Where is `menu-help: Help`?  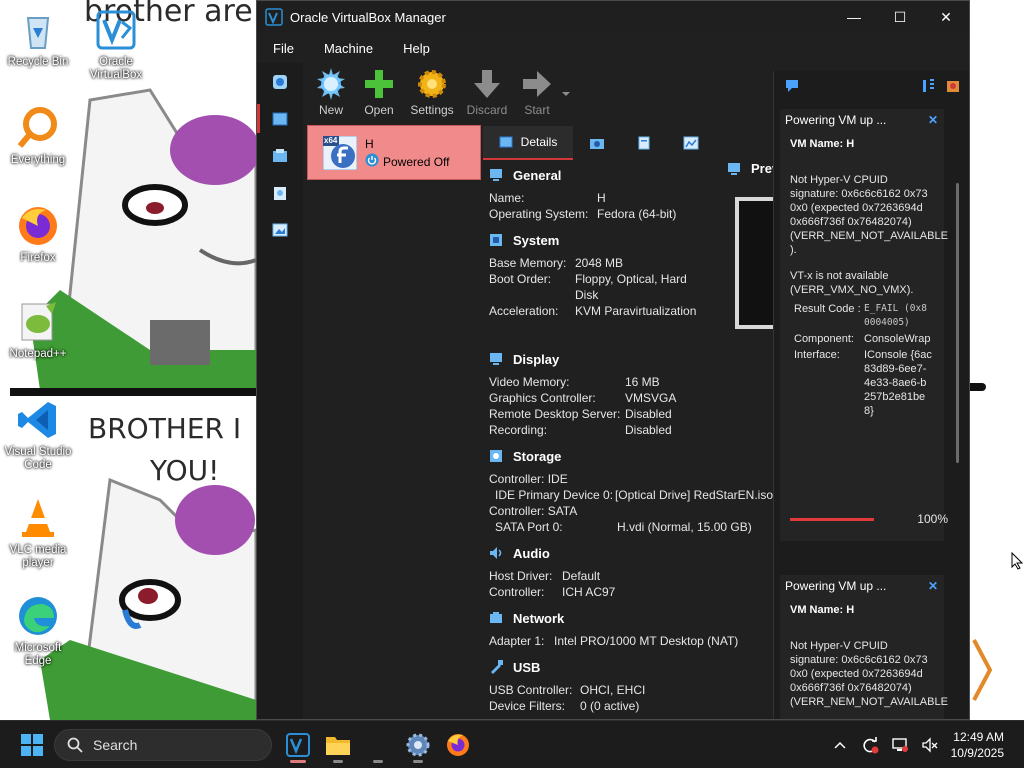 menu-help: Help is located at coordinates (416, 48).